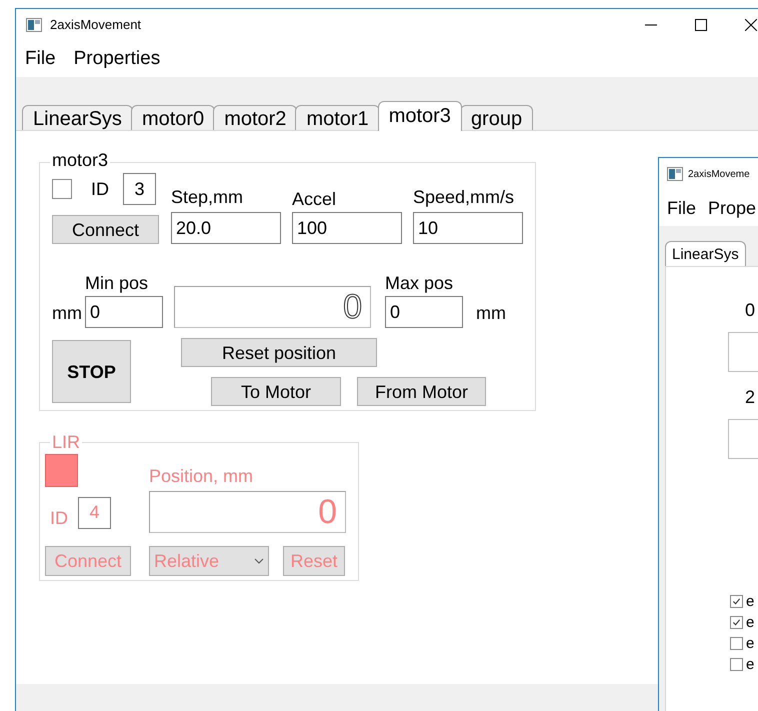 The image size is (758, 711). Describe the element at coordinates (139, 189) in the screenshot. I see `id-field: 3` at that location.